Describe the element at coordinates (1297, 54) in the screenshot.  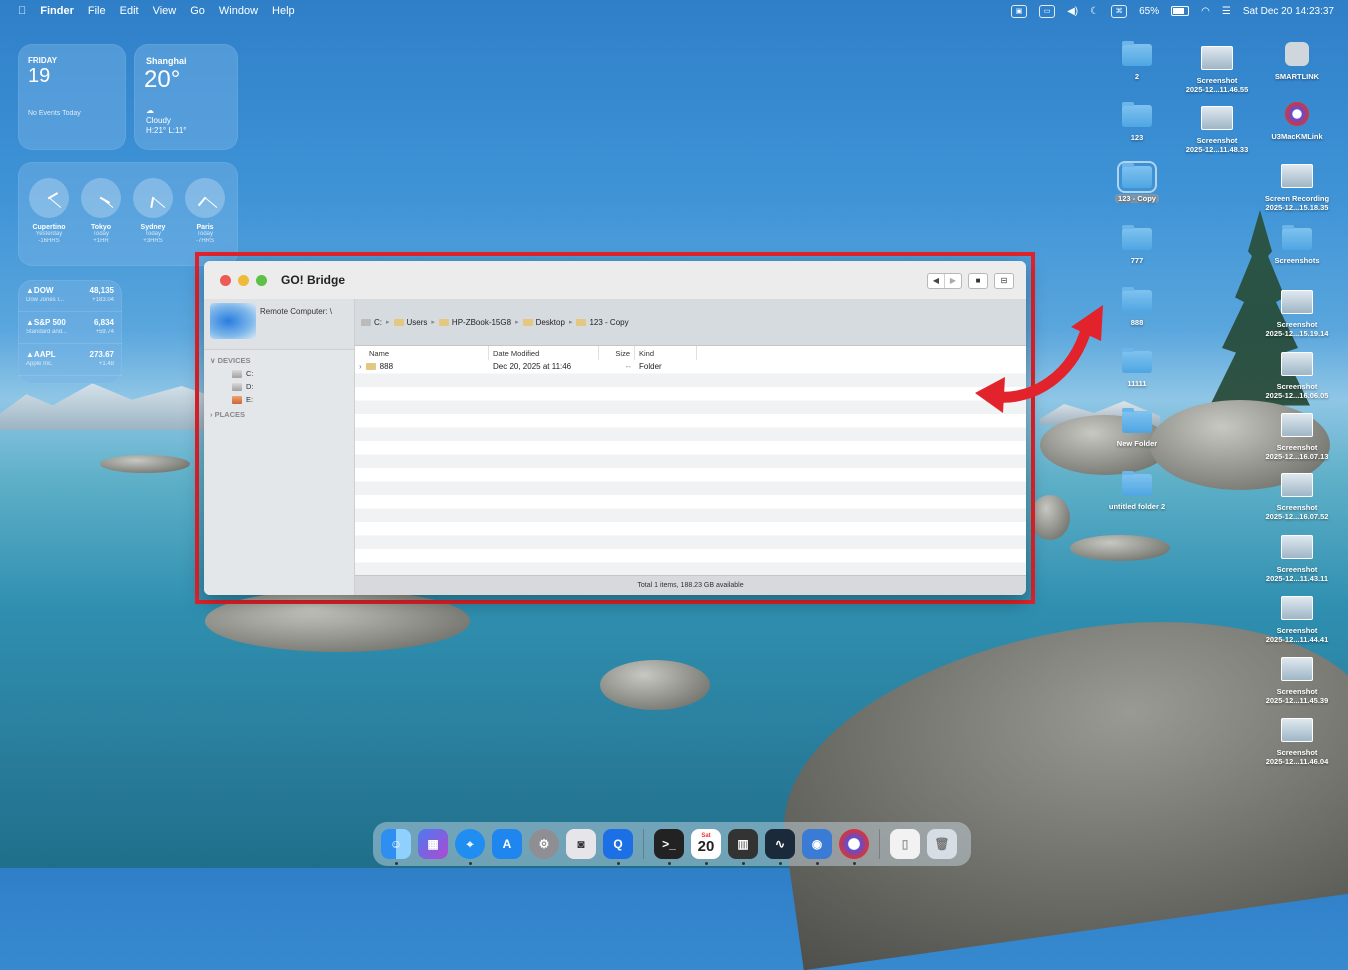
I see `smartlink-app-icon` at that location.